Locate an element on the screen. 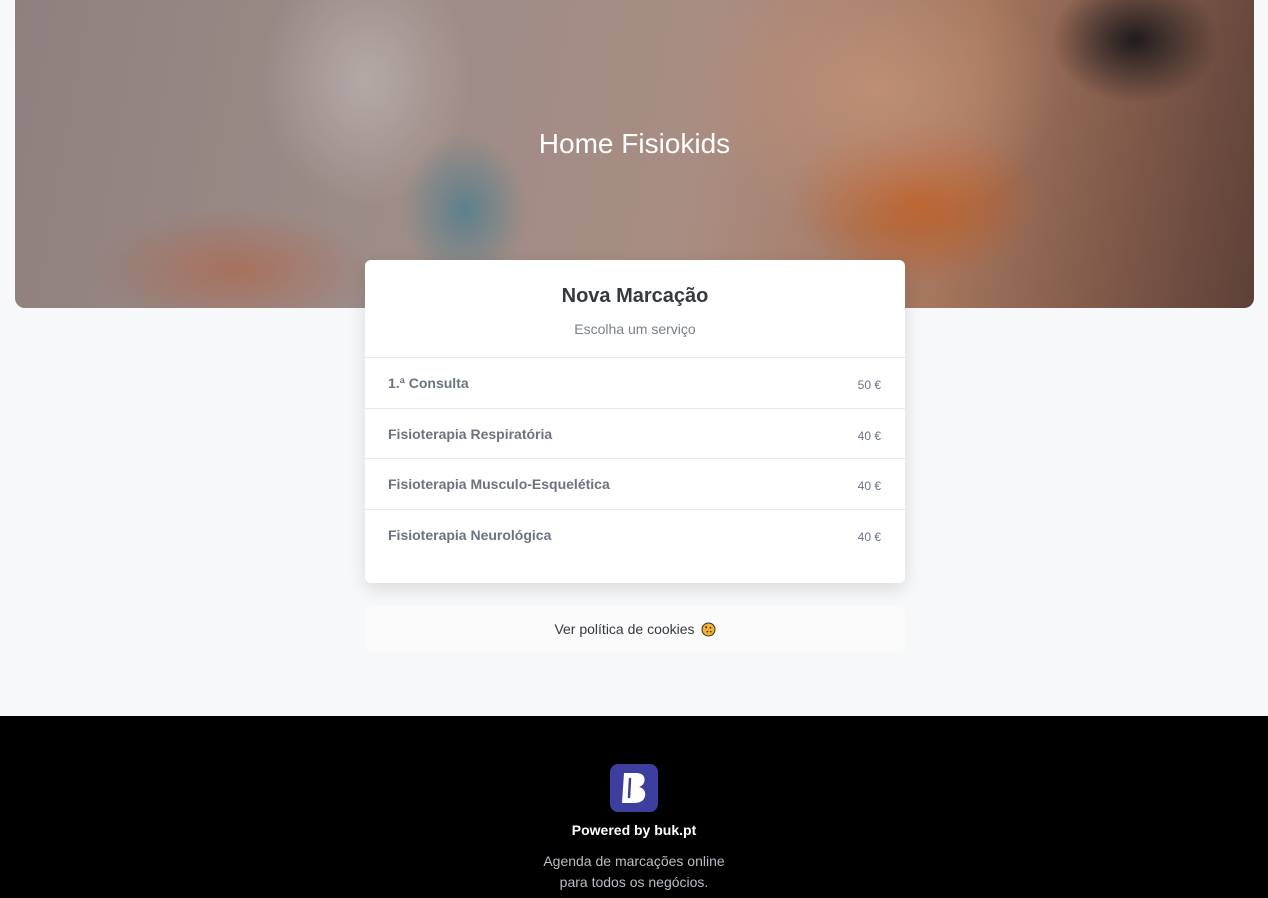  cookie-policy-link: Ver política de cookies is located at coordinates (635, 629).